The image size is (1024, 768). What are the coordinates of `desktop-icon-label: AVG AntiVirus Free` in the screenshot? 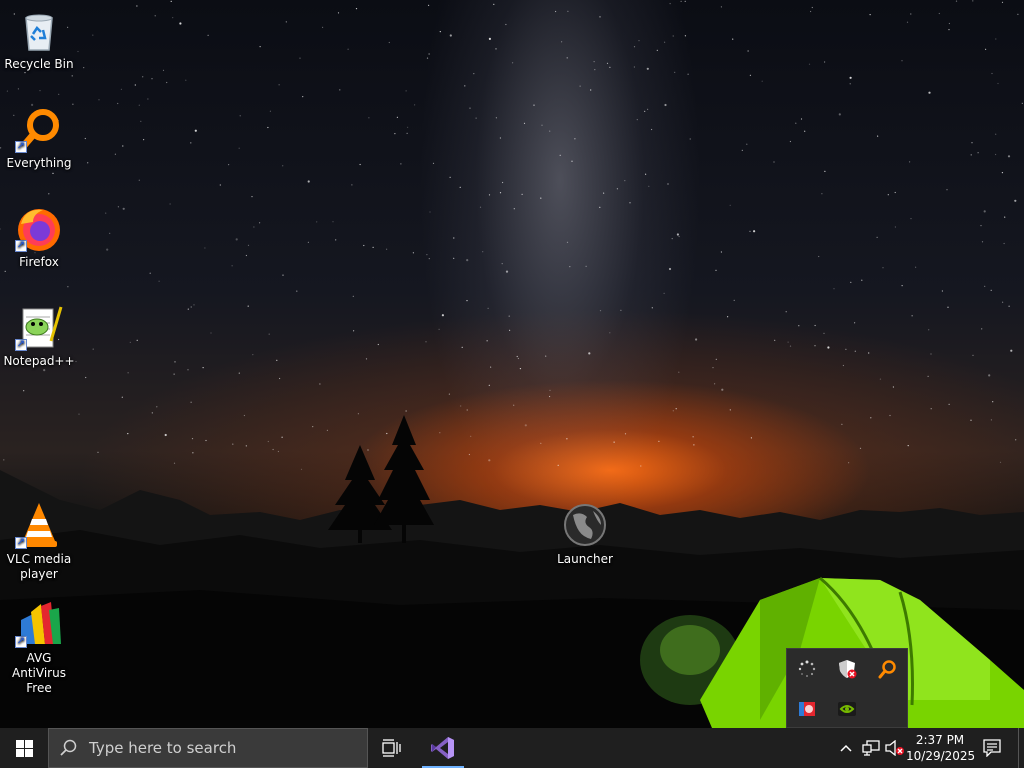 It's located at (39, 673).